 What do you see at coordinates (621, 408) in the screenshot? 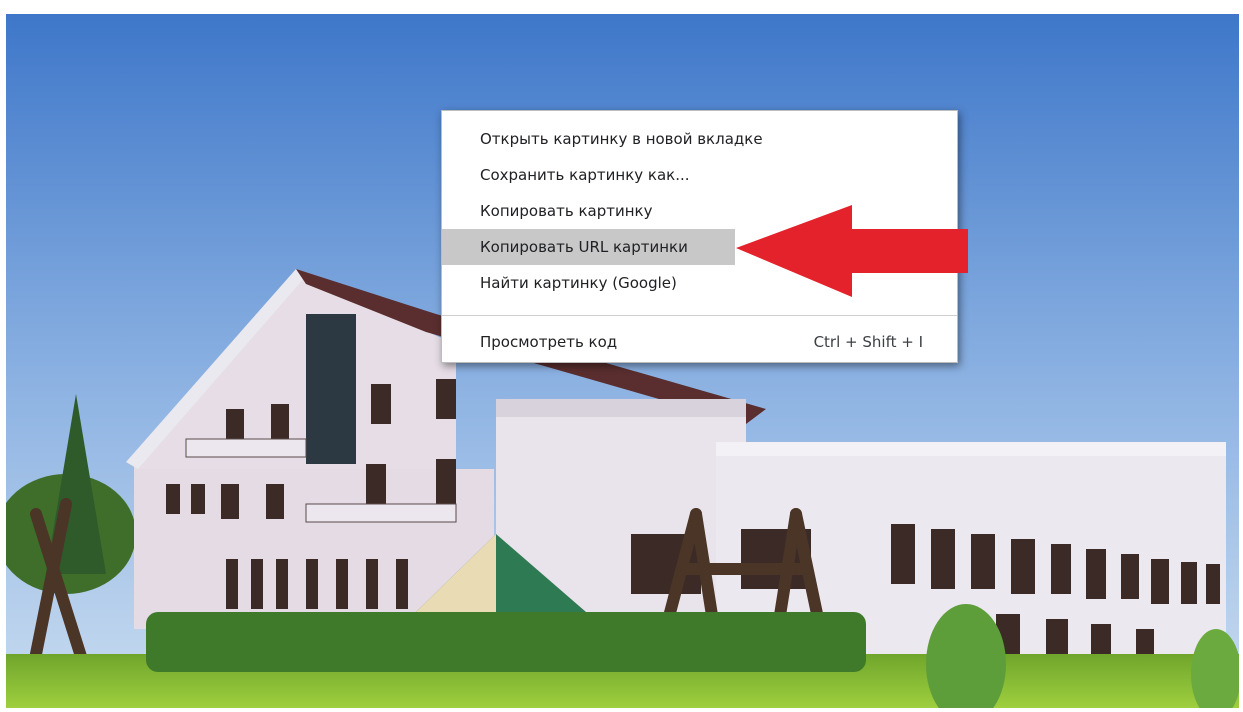
I see `center-cornice` at bounding box center [621, 408].